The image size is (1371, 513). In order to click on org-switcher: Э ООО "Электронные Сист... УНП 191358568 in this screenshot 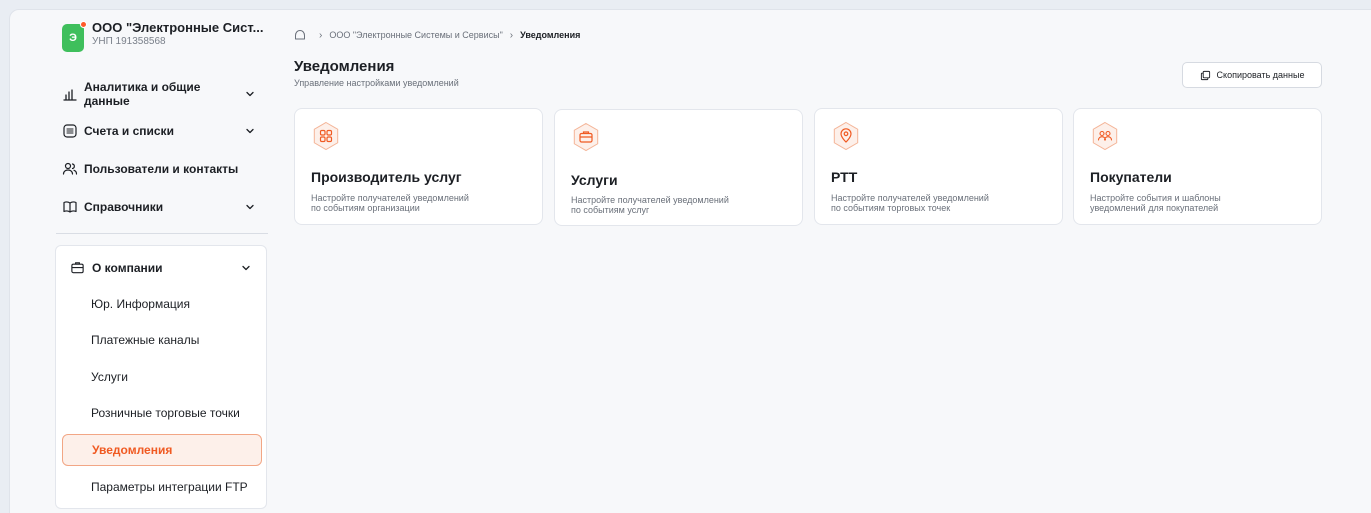, I will do `click(167, 39)`.